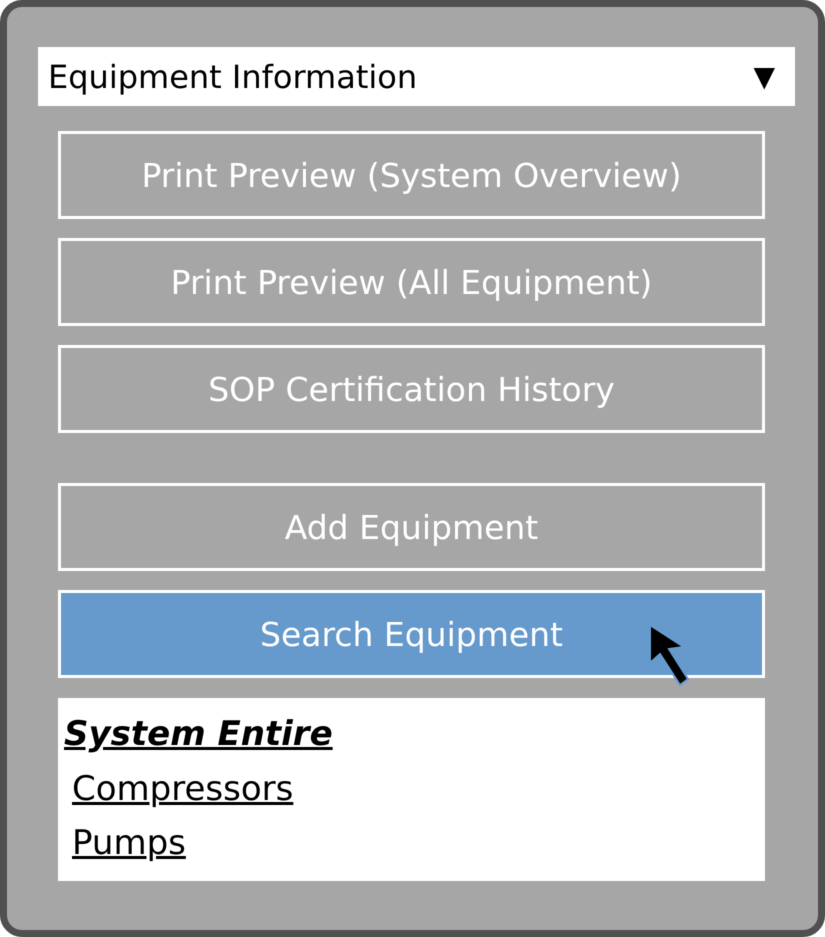 This screenshot has height=937, width=825. I want to click on menu-button: SOP Certification History, so click(411, 389).